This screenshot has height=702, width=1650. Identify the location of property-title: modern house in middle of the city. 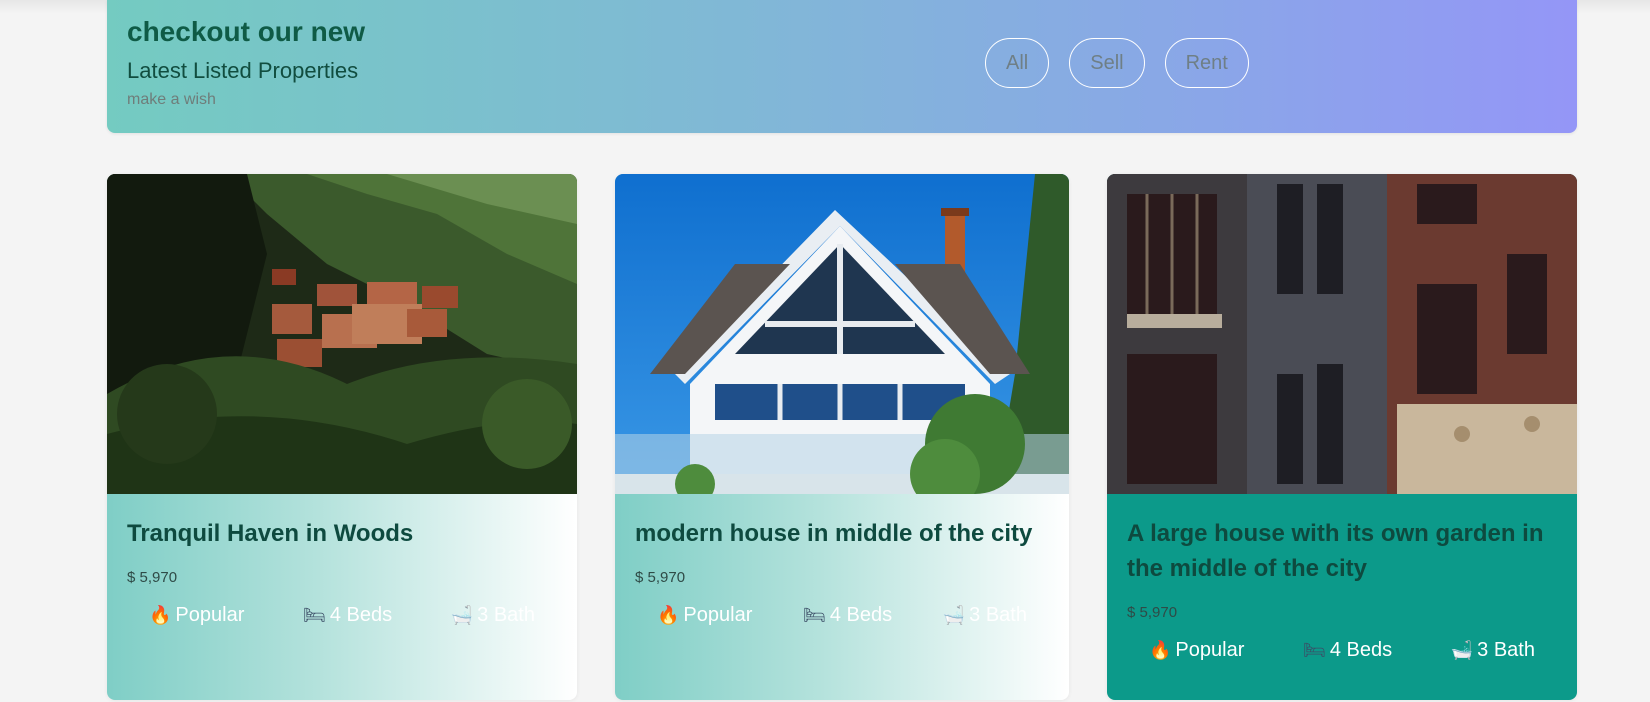
(842, 533).